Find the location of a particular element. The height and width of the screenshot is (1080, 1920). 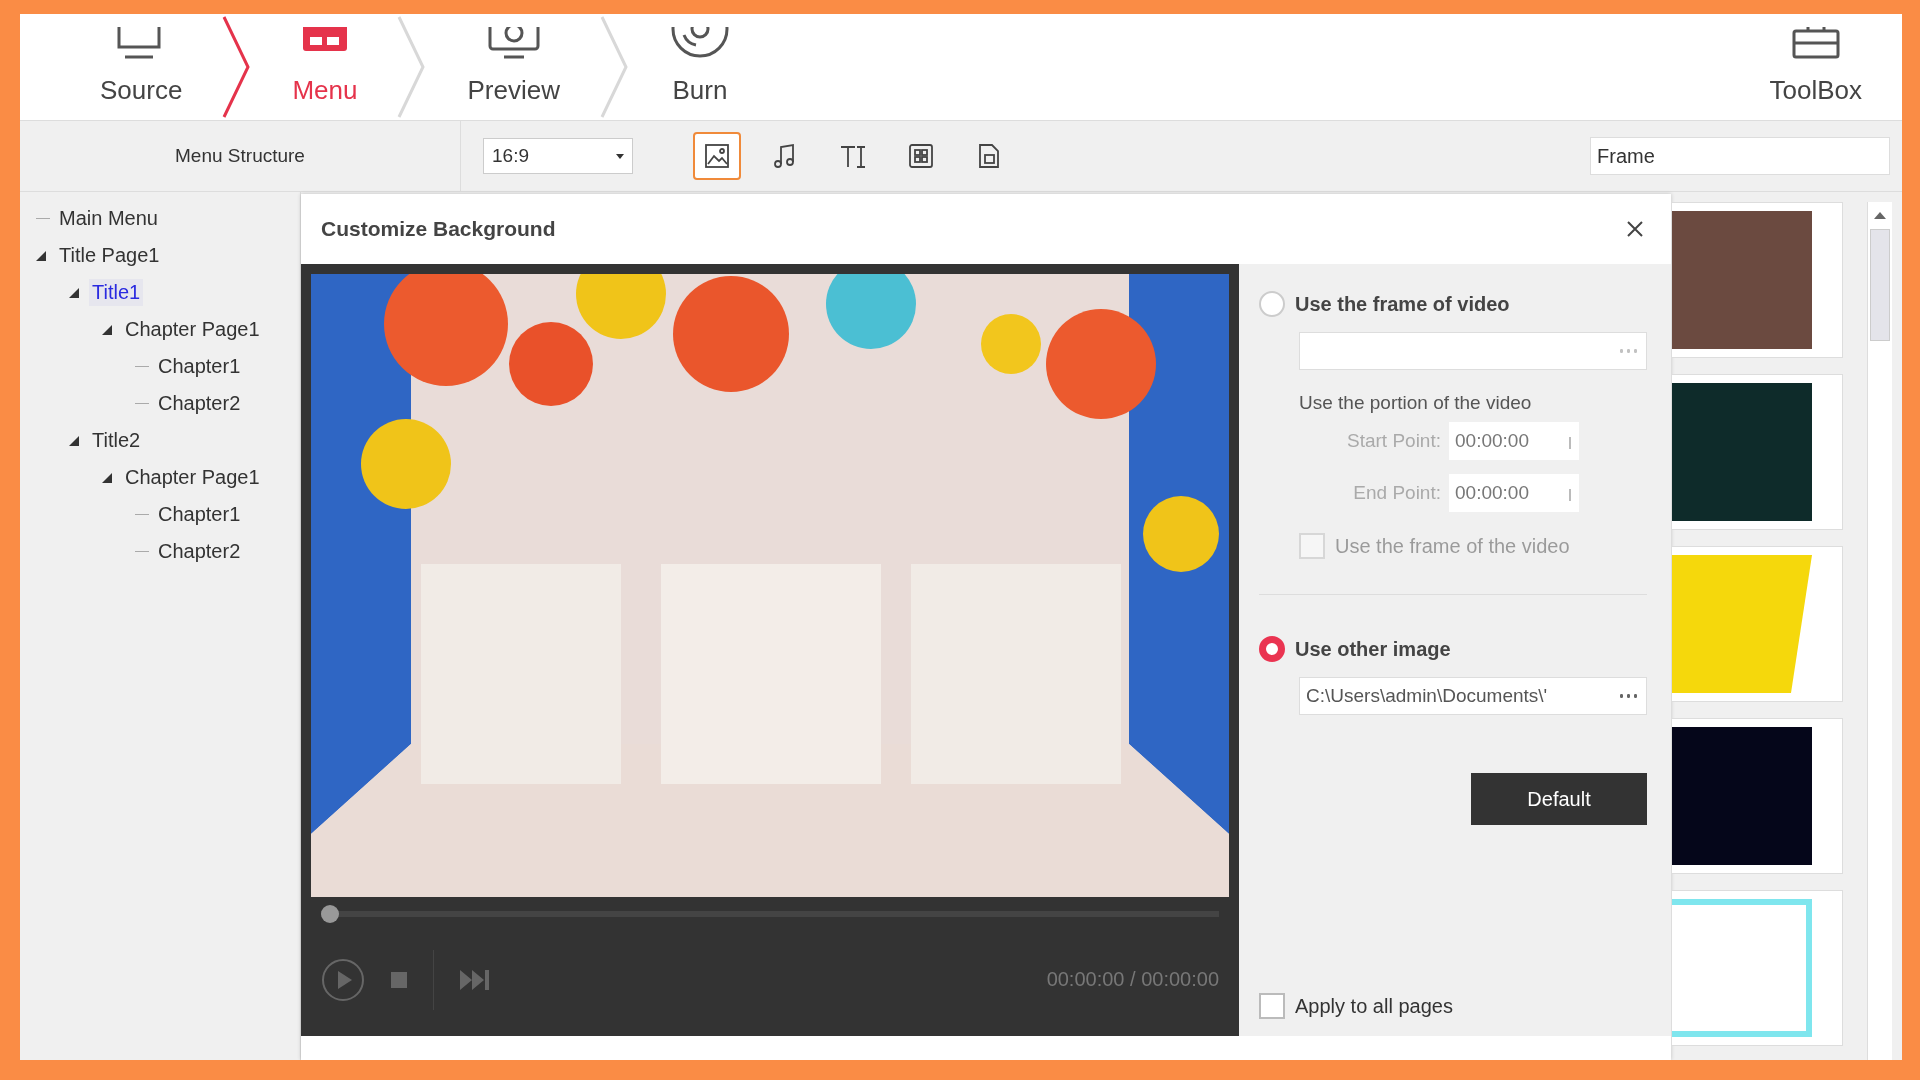

frame-field: Frame is located at coordinates (1740, 156).